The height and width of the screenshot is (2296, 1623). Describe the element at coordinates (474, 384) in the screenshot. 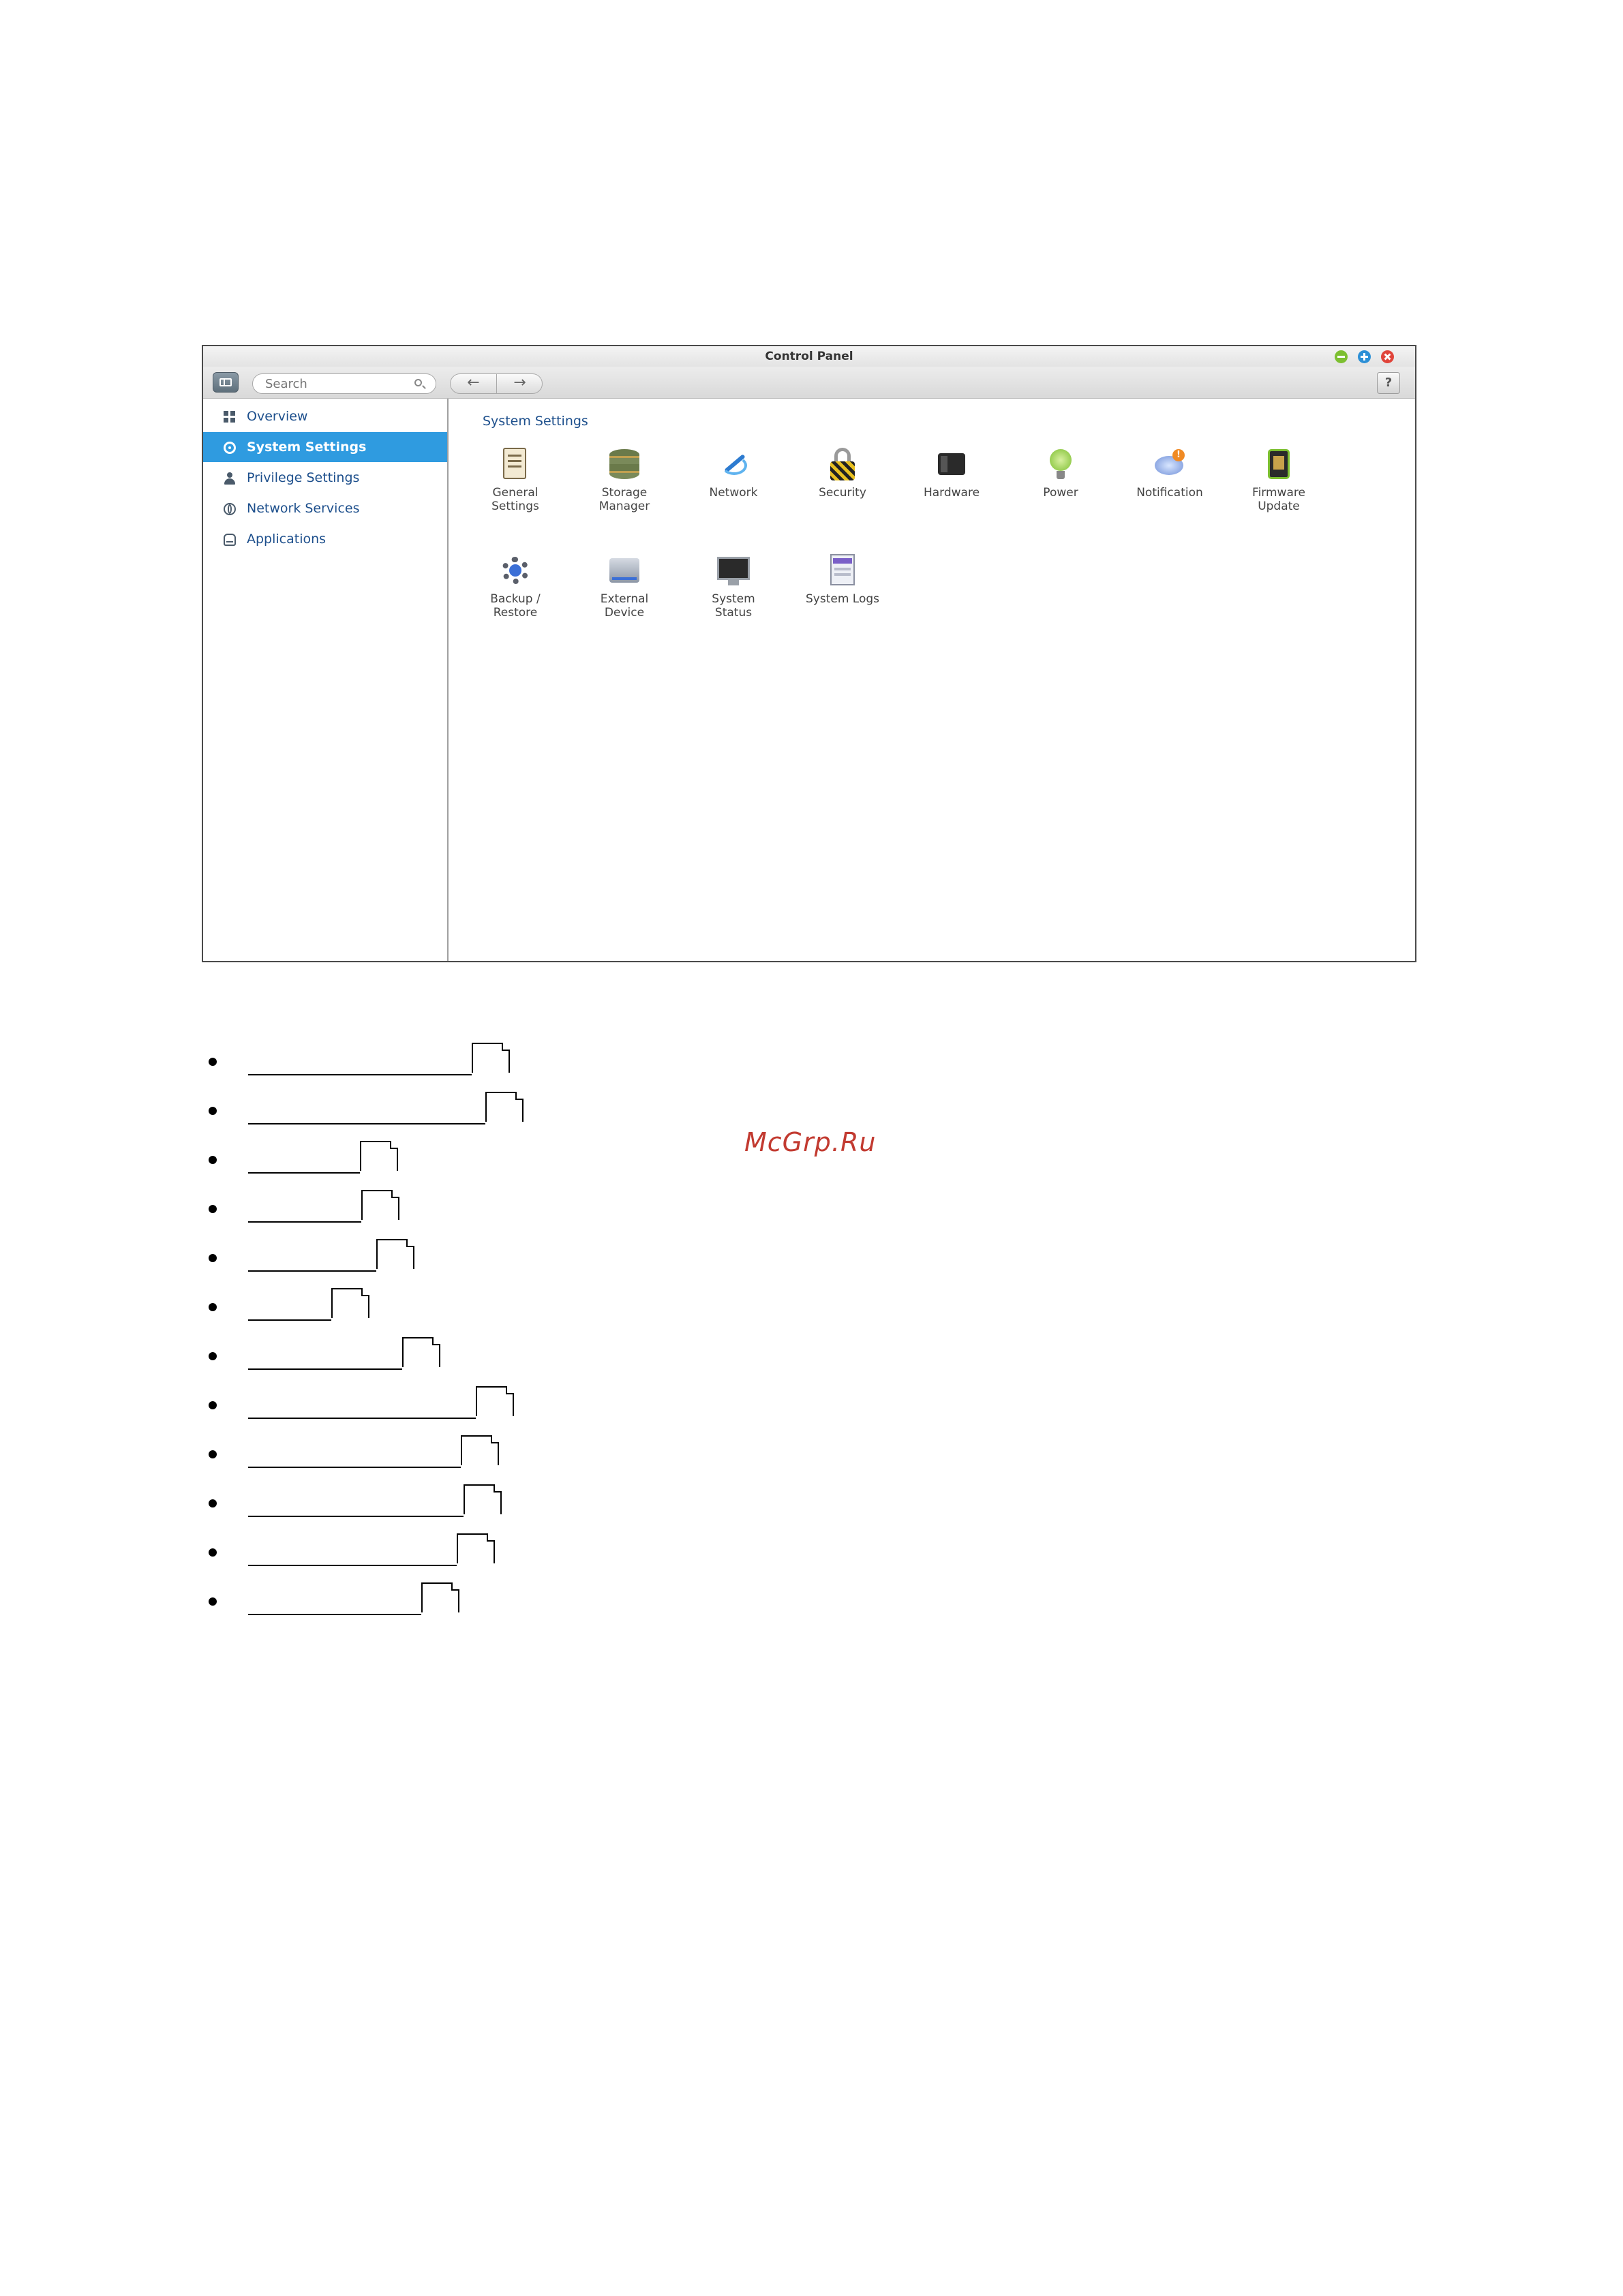

I see `back-button: ←` at that location.